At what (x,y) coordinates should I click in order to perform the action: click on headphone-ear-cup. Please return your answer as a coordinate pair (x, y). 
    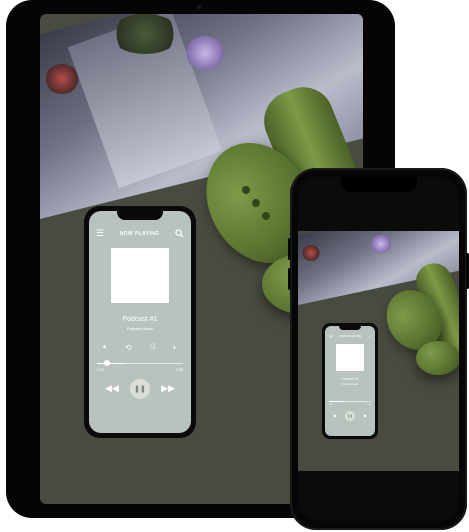
    Looking at the image, I should click on (437, 358).